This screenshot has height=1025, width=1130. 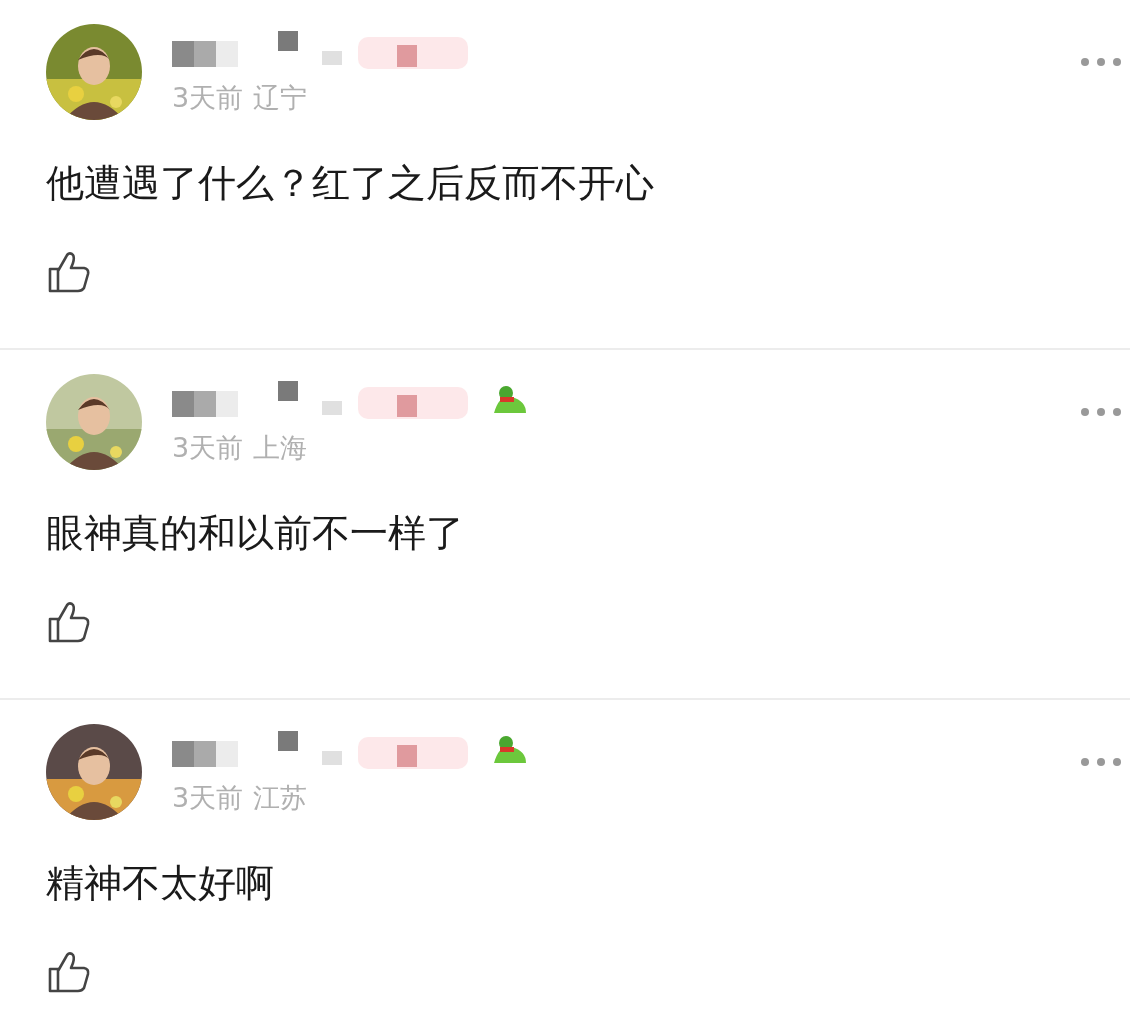 I want to click on comment-location: 辽宁, so click(x=280, y=98).